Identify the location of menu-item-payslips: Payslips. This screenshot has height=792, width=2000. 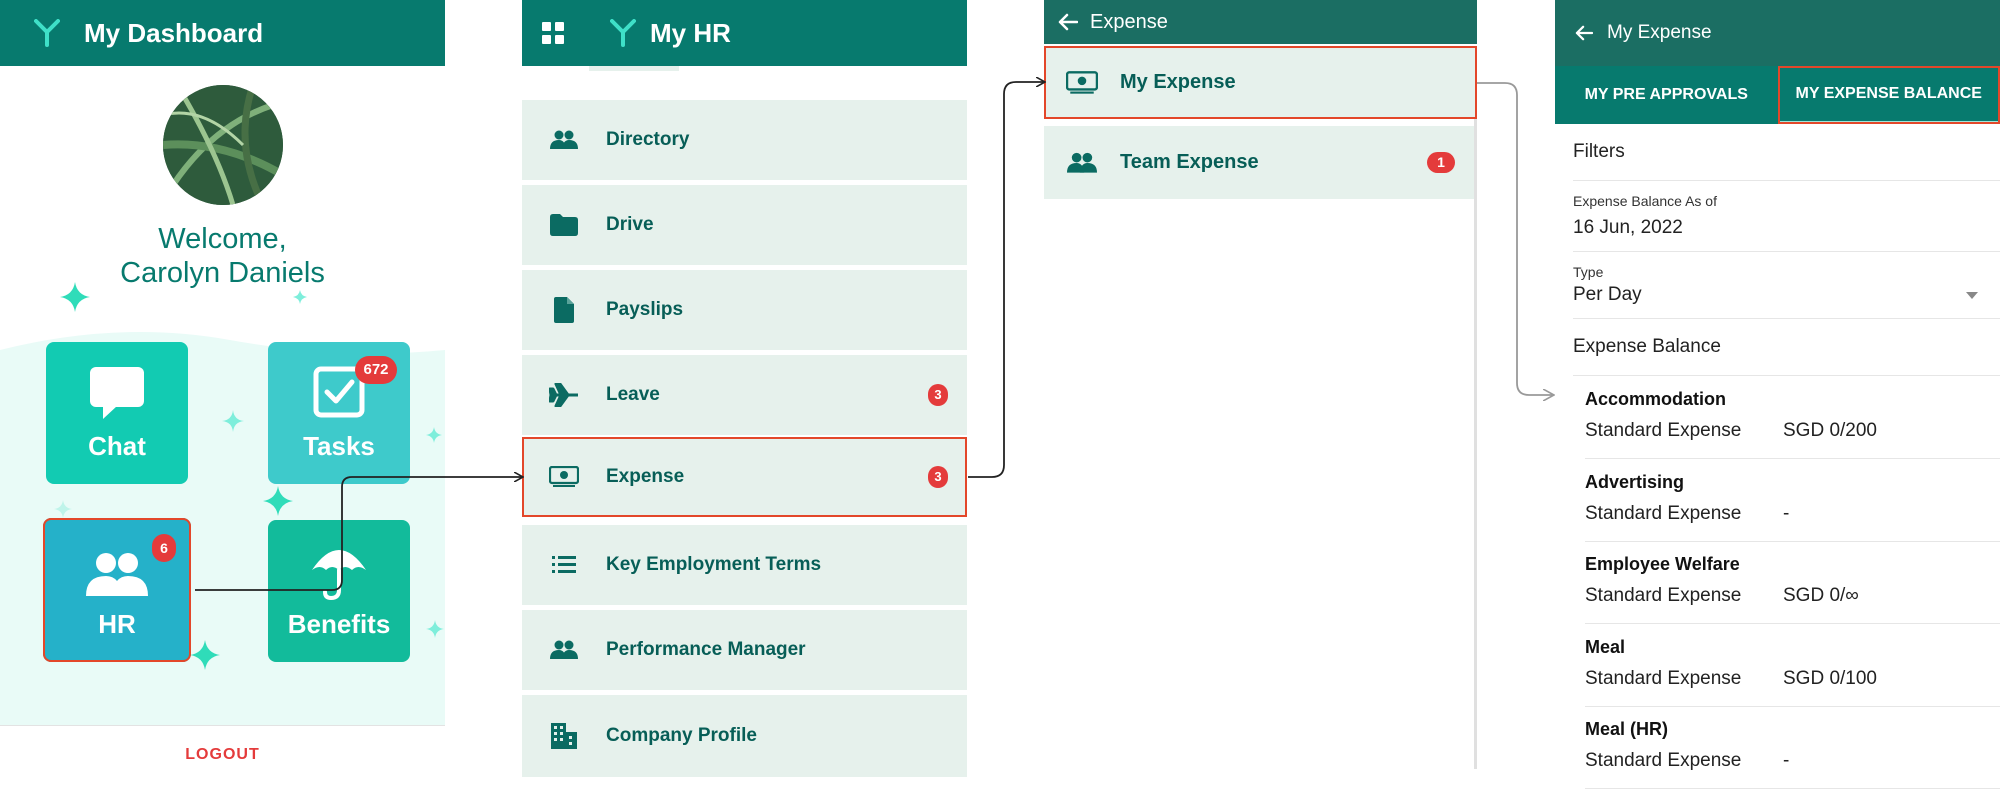
(744, 310).